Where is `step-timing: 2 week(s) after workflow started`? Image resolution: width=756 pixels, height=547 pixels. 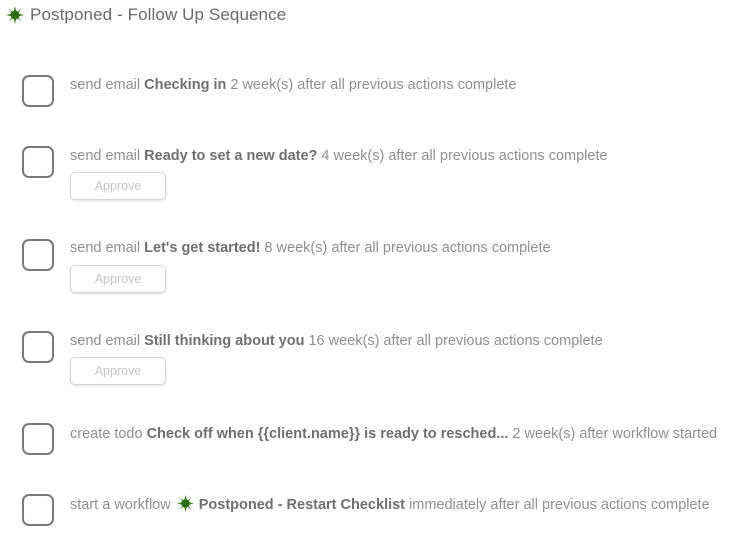 step-timing: 2 week(s) after workflow started is located at coordinates (613, 434).